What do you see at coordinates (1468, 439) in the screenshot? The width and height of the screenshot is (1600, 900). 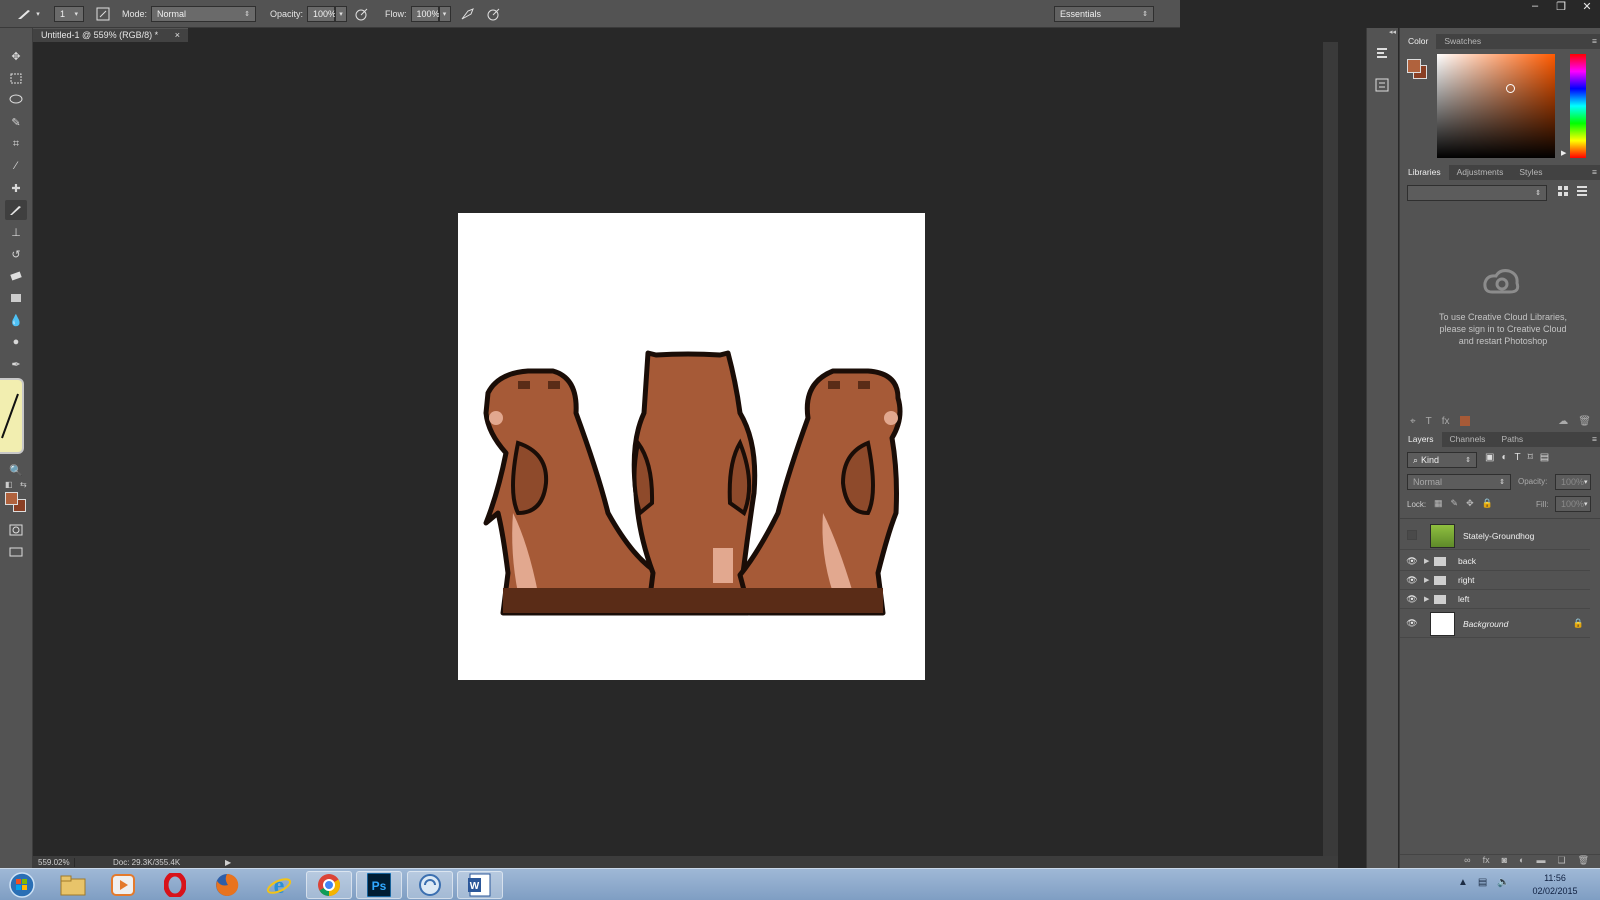 I see `tab-channels: Channels` at bounding box center [1468, 439].